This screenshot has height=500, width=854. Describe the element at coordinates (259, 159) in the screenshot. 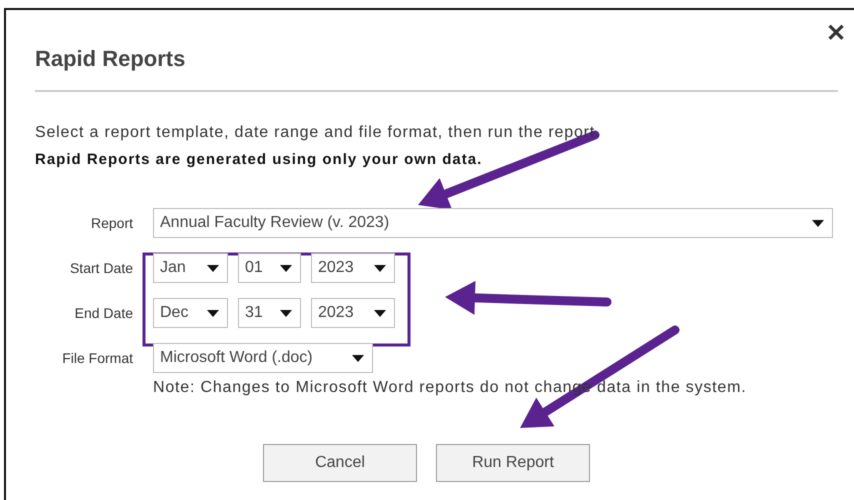

I see `notice-text: Rapid Reports are generated using only your own data.` at that location.